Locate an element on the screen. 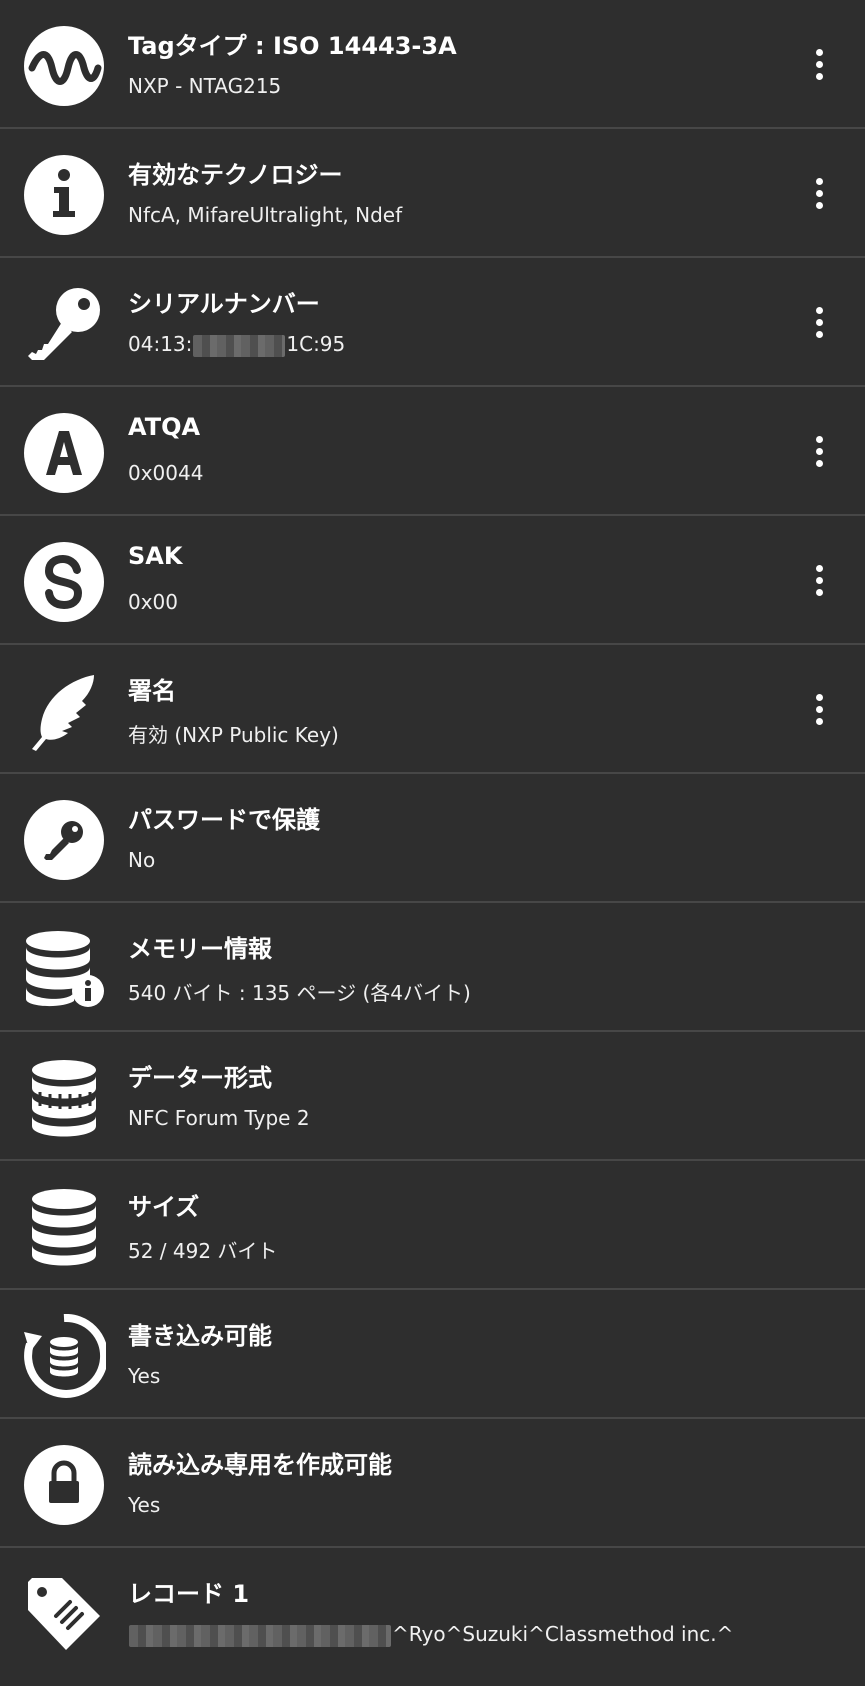 Image resolution: width=865 pixels, height=1686 pixels. row-subtitle: 有効 (NXP Public Key) is located at coordinates (233, 735).